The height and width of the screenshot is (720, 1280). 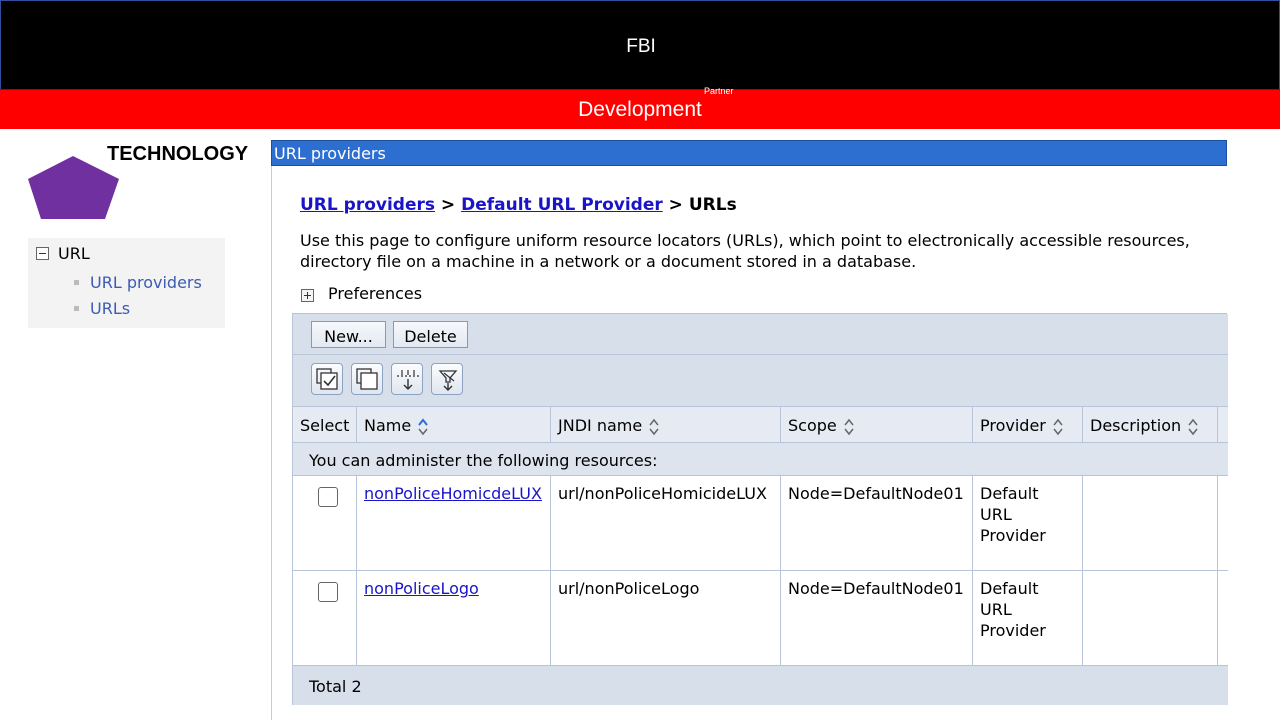 What do you see at coordinates (666, 523) in the screenshot?
I see `table-row-jndi-cell: url/nonPoliceHomicideLUX` at bounding box center [666, 523].